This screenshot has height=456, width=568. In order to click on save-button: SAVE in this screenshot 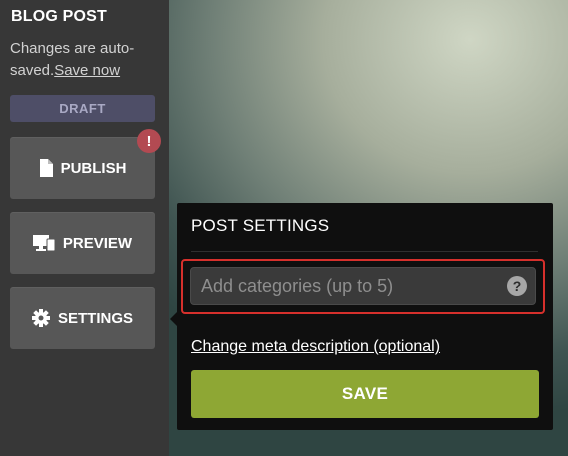, I will do `click(365, 394)`.